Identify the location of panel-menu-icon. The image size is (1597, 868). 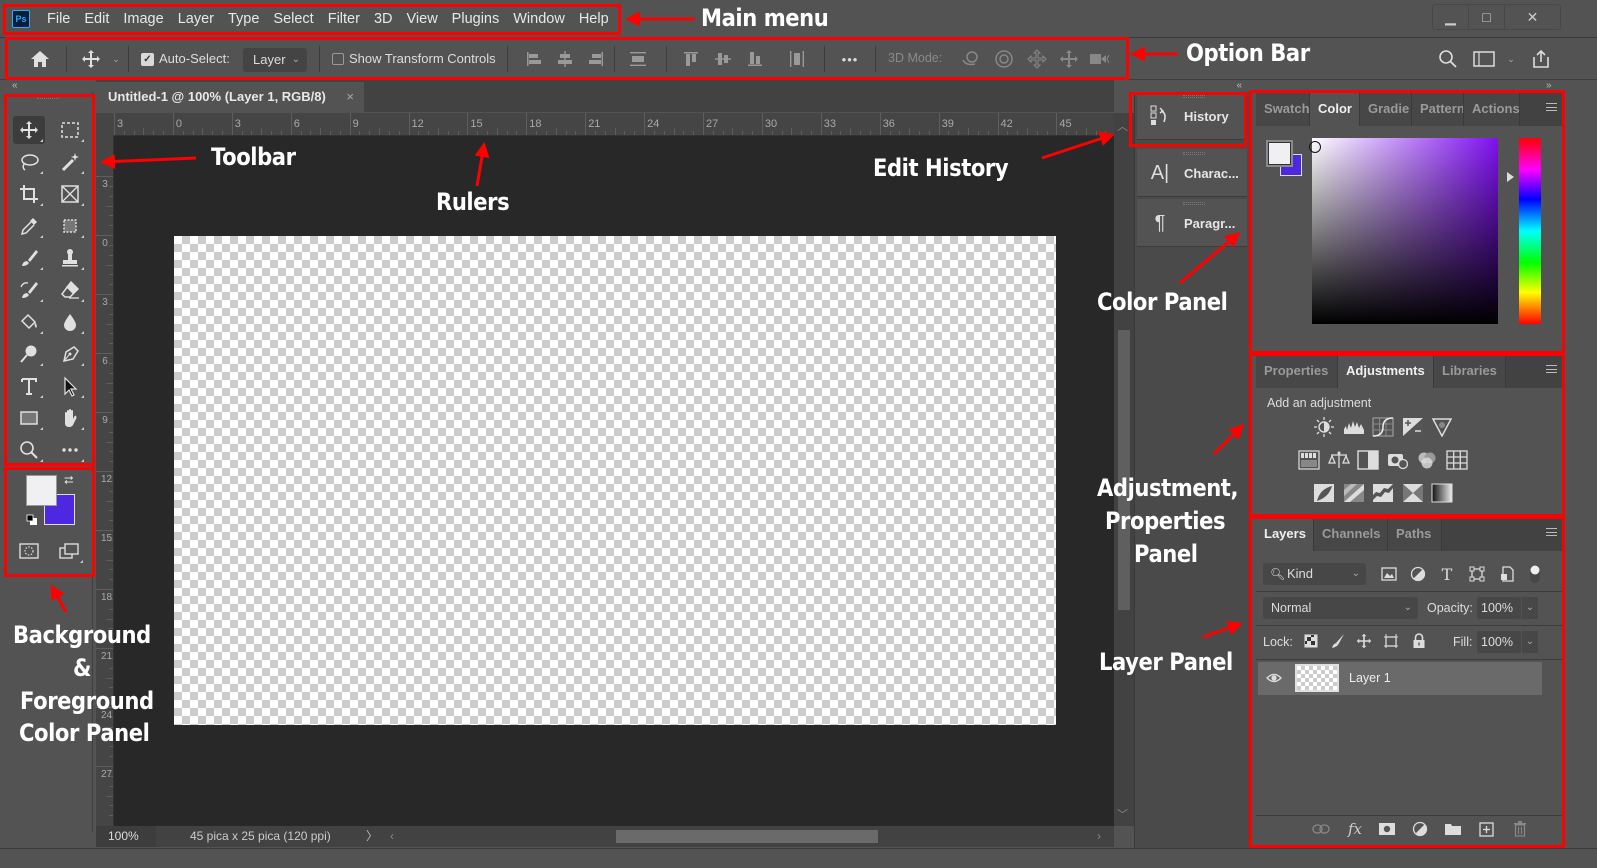
(1551, 107).